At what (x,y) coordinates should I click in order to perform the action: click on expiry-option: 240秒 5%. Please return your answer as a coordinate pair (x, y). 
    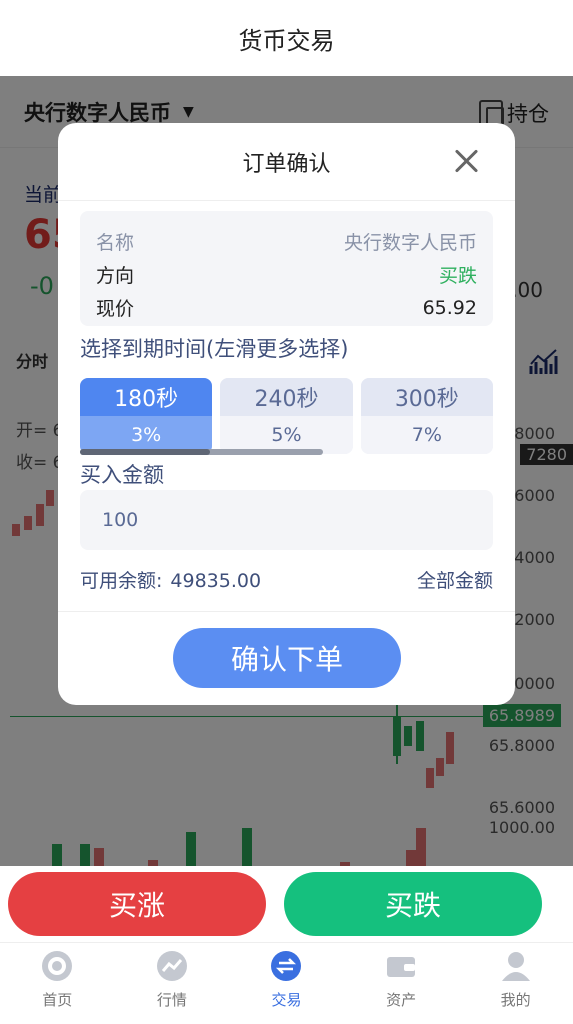
    Looking at the image, I should click on (286, 416).